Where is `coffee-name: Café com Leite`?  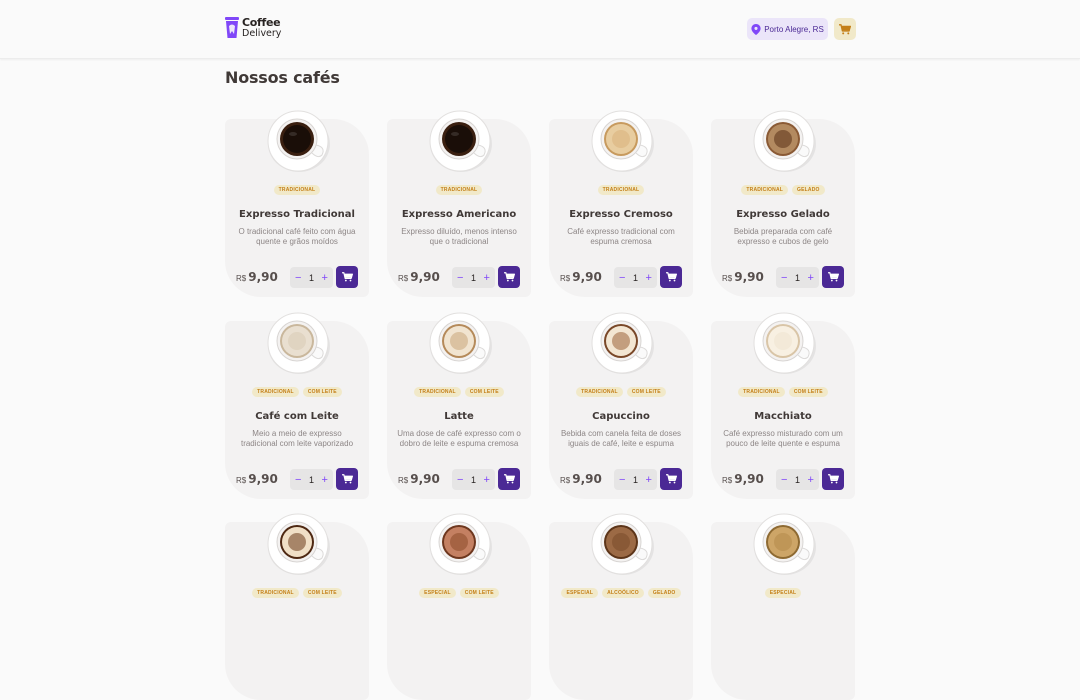
coffee-name: Café com Leite is located at coordinates (297, 416).